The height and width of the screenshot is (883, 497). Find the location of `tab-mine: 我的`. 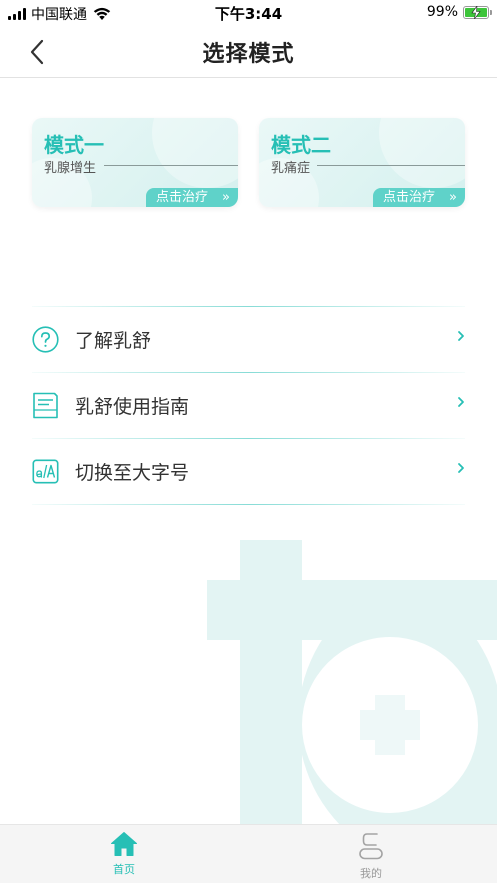

tab-mine: 我的 is located at coordinates (371, 856).